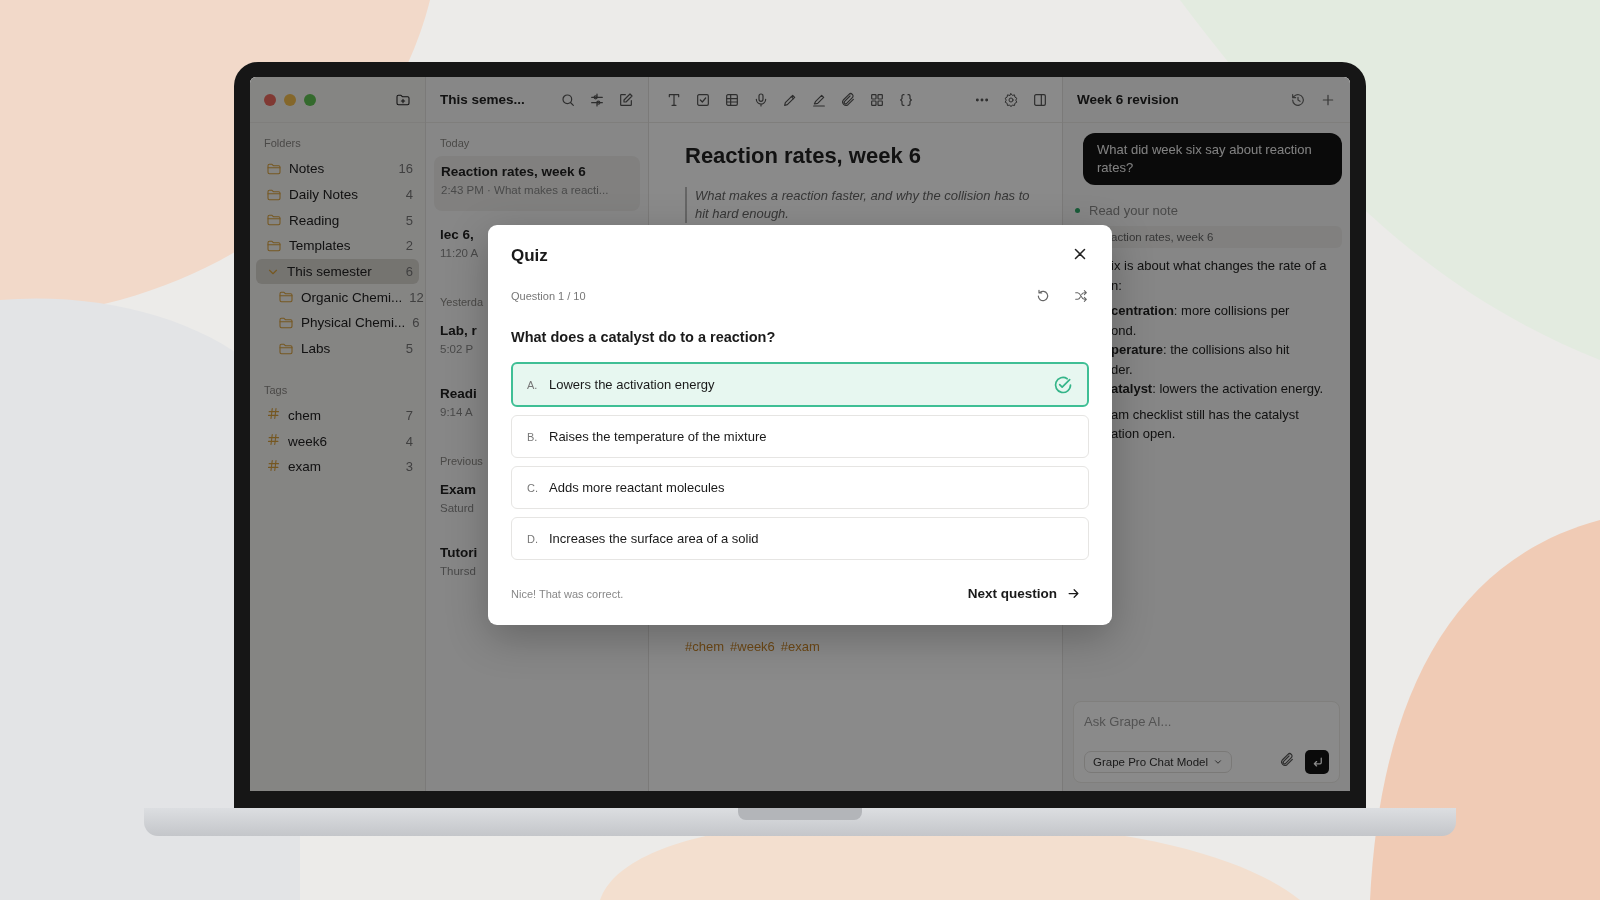 The height and width of the screenshot is (900, 1600). Describe the element at coordinates (1128, 99) in the screenshot. I see `chat-title: Week 6 revision` at that location.